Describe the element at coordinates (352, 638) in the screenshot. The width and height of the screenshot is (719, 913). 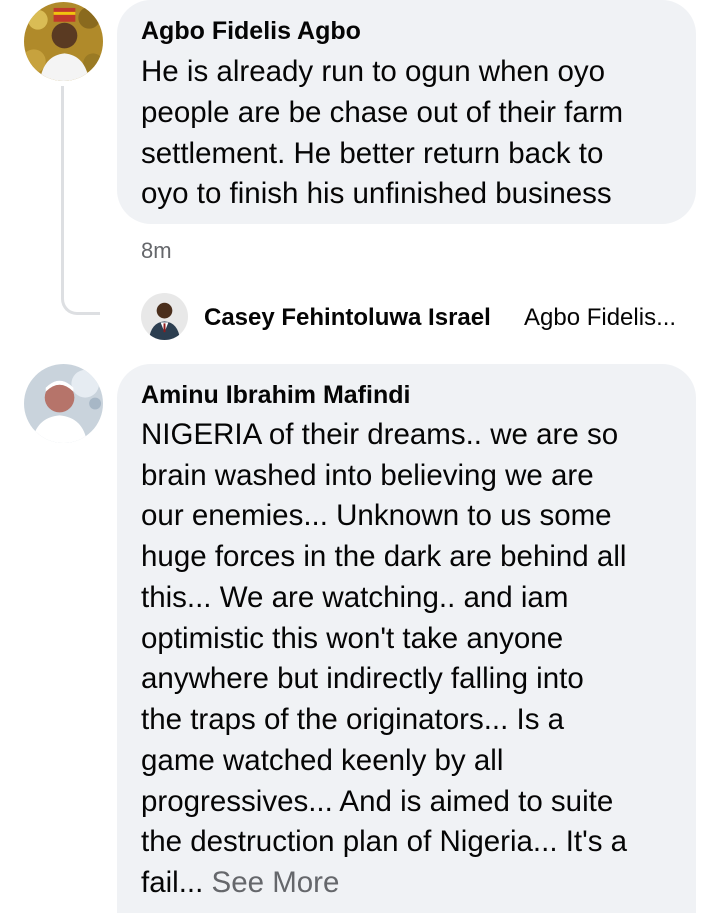
I see `comment-text-line: optimistic this won't take anyone` at that location.